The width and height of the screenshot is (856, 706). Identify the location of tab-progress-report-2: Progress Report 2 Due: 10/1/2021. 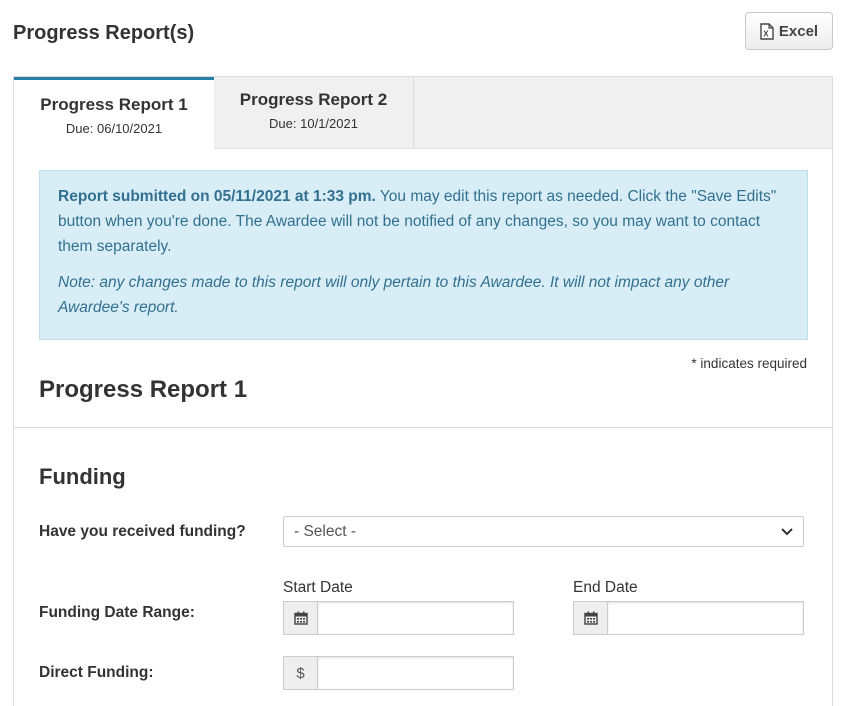
(314, 113).